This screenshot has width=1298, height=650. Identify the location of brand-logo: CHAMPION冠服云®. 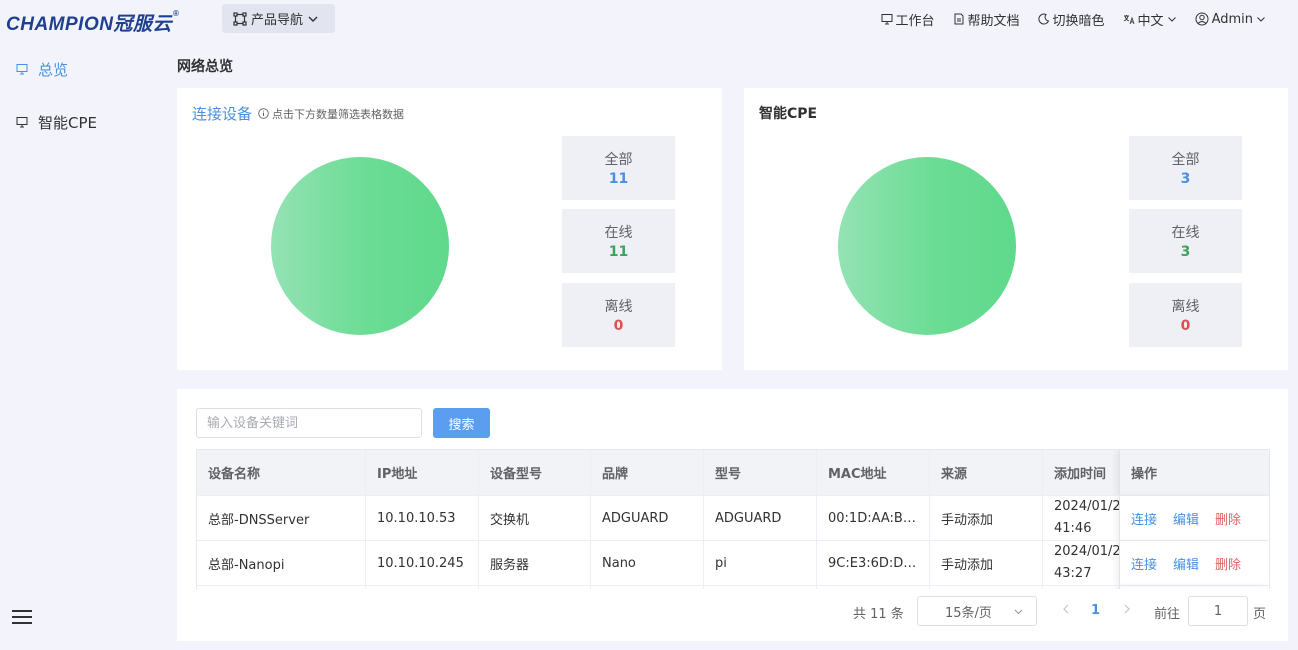
(92, 22).